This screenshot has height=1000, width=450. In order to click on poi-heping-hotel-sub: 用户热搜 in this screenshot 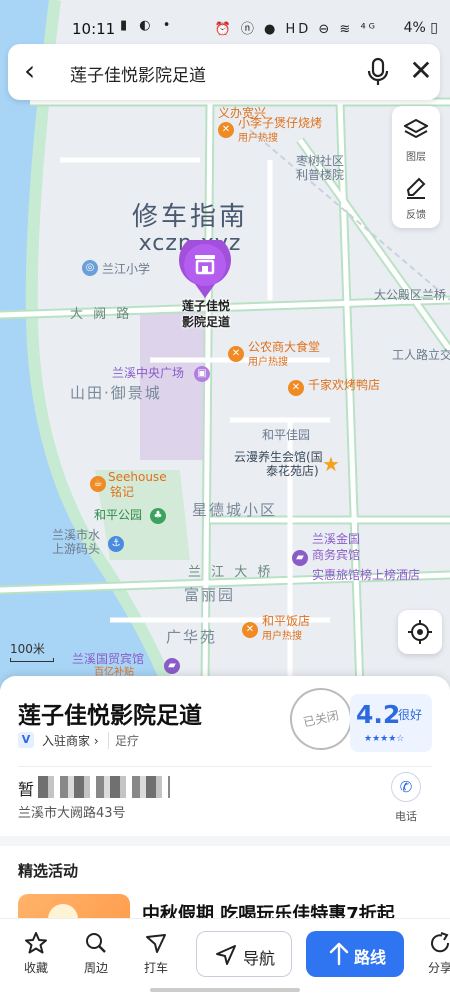, I will do `click(282, 636)`.